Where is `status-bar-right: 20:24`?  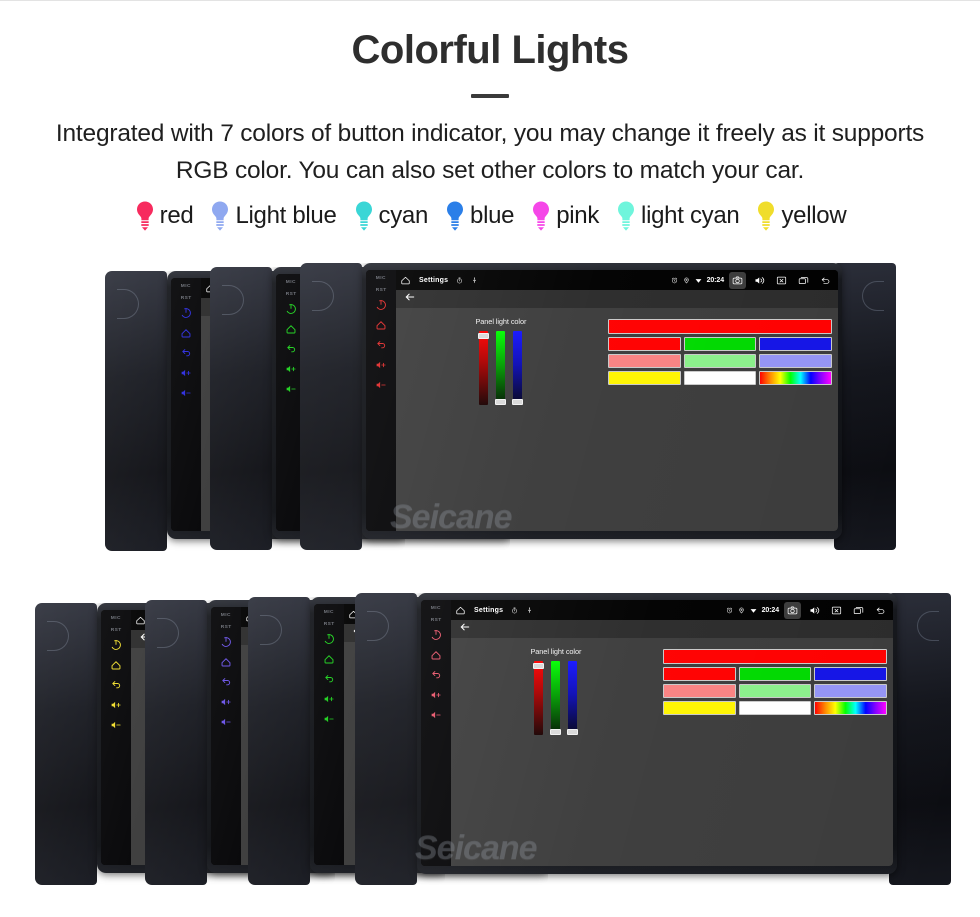
status-bar-right: 20:24 is located at coordinates (752, 280).